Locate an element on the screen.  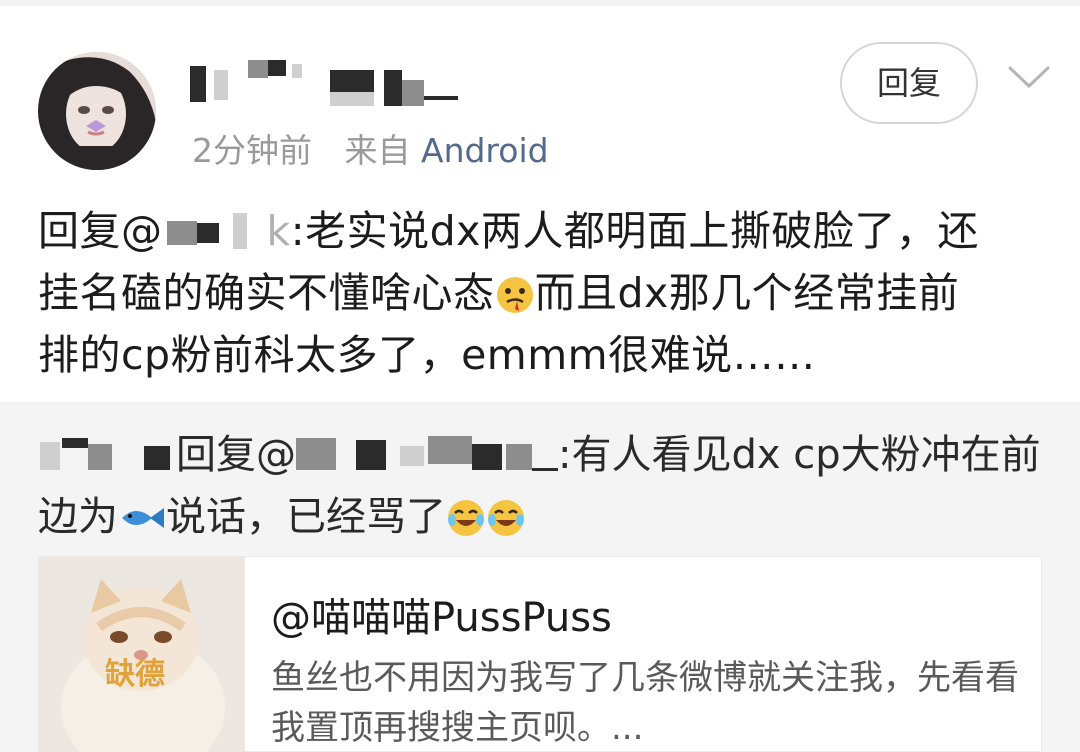
comment-line-1-text: :老实说dx两人都明面上撕破脸了，还 is located at coordinates (634, 231).